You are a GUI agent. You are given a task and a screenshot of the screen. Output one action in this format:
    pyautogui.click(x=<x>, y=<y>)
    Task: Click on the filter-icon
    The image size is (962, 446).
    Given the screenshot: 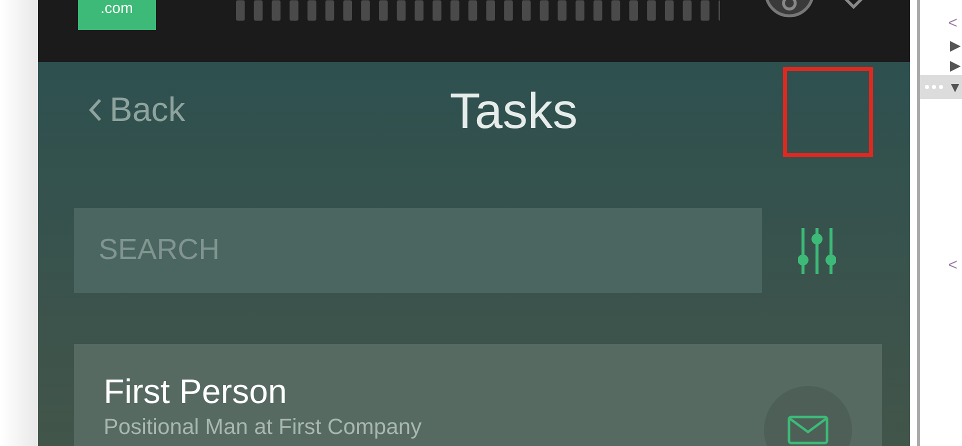 What is the action you would take?
    pyautogui.click(x=817, y=251)
    